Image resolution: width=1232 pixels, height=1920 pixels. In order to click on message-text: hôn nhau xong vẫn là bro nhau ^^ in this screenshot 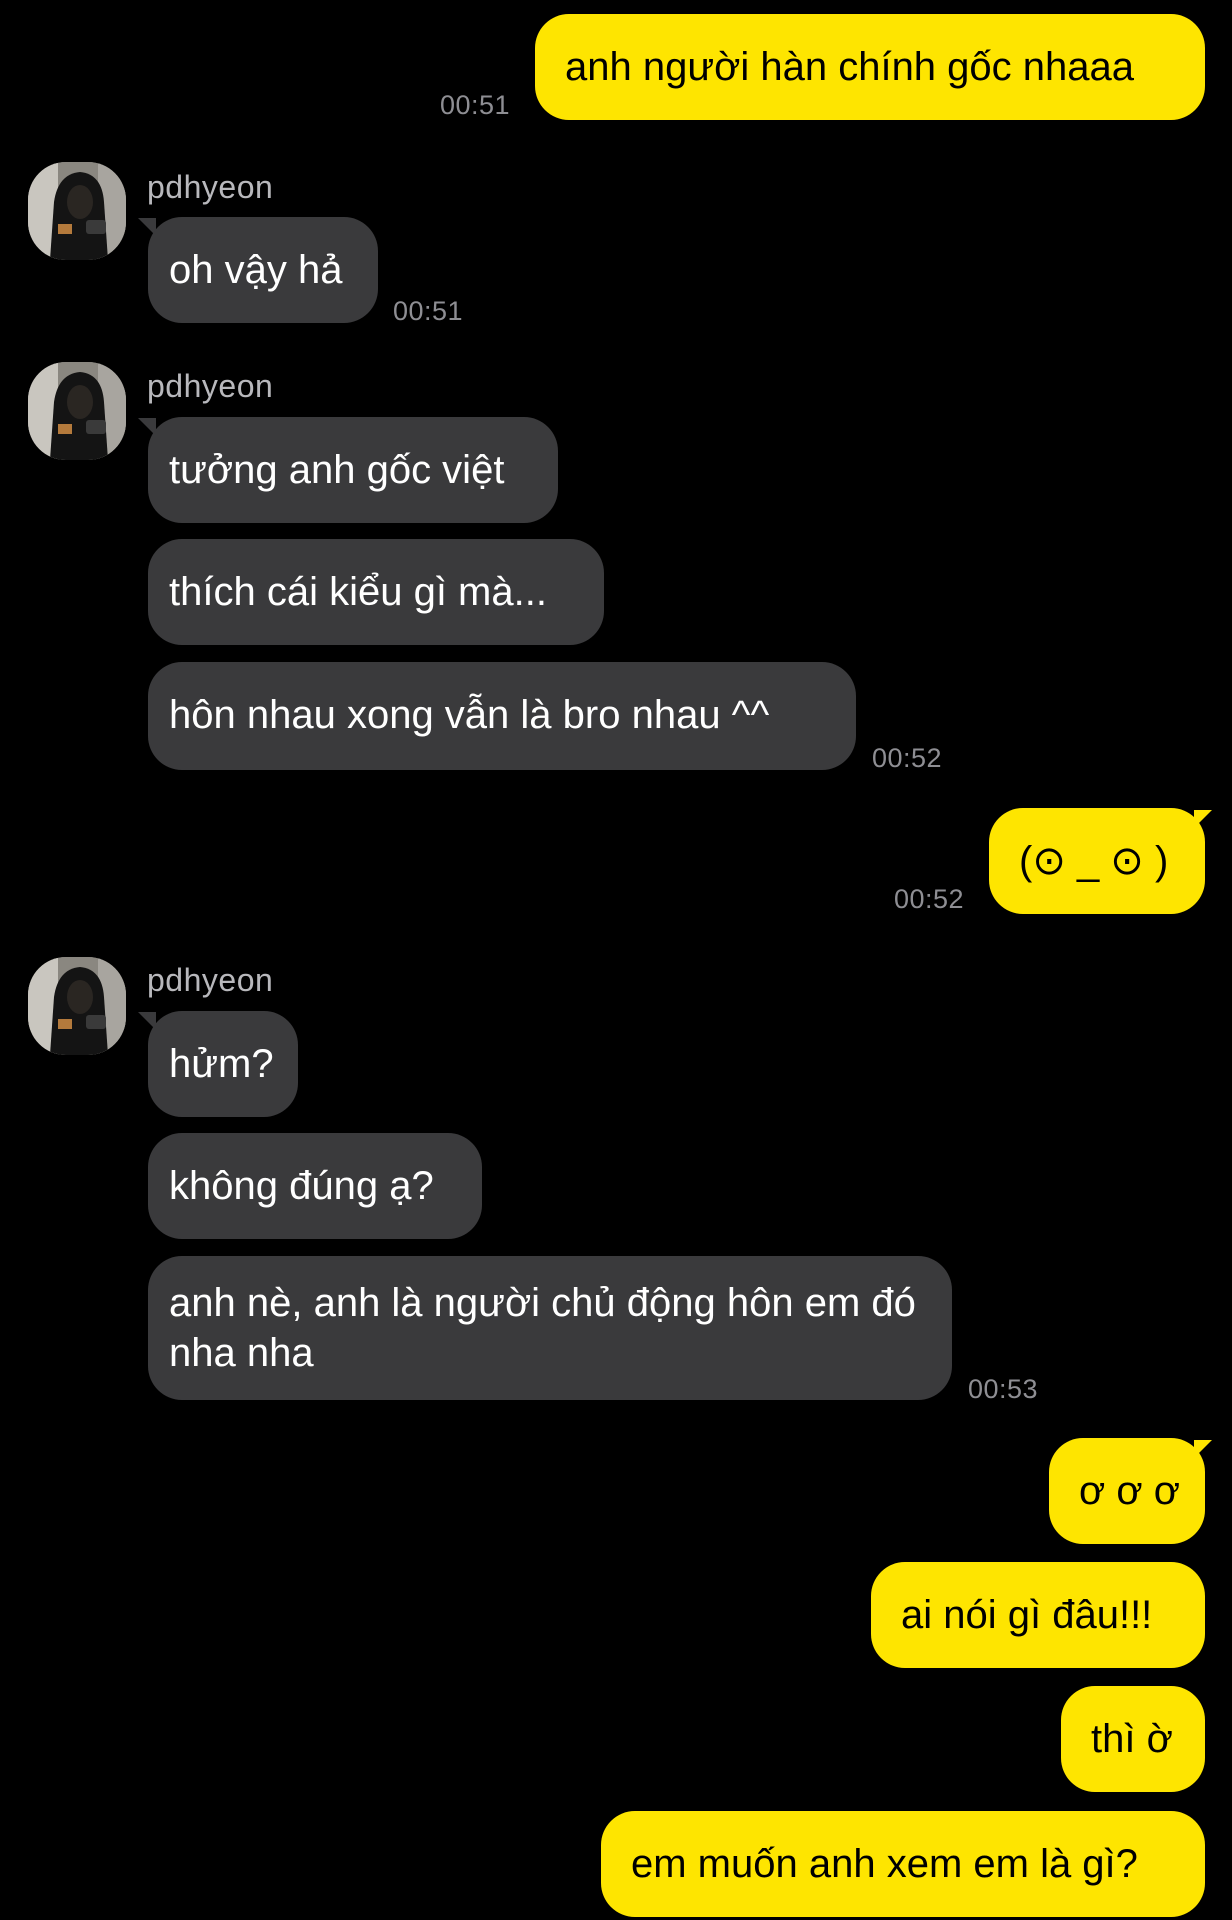, I will do `click(469, 715)`.